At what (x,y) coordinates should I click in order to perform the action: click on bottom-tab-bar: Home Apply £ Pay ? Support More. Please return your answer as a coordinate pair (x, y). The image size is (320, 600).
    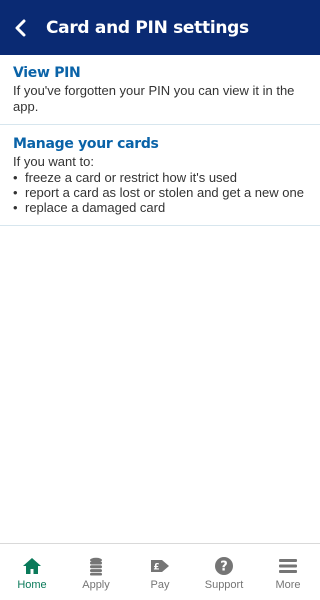
    Looking at the image, I should click on (160, 571).